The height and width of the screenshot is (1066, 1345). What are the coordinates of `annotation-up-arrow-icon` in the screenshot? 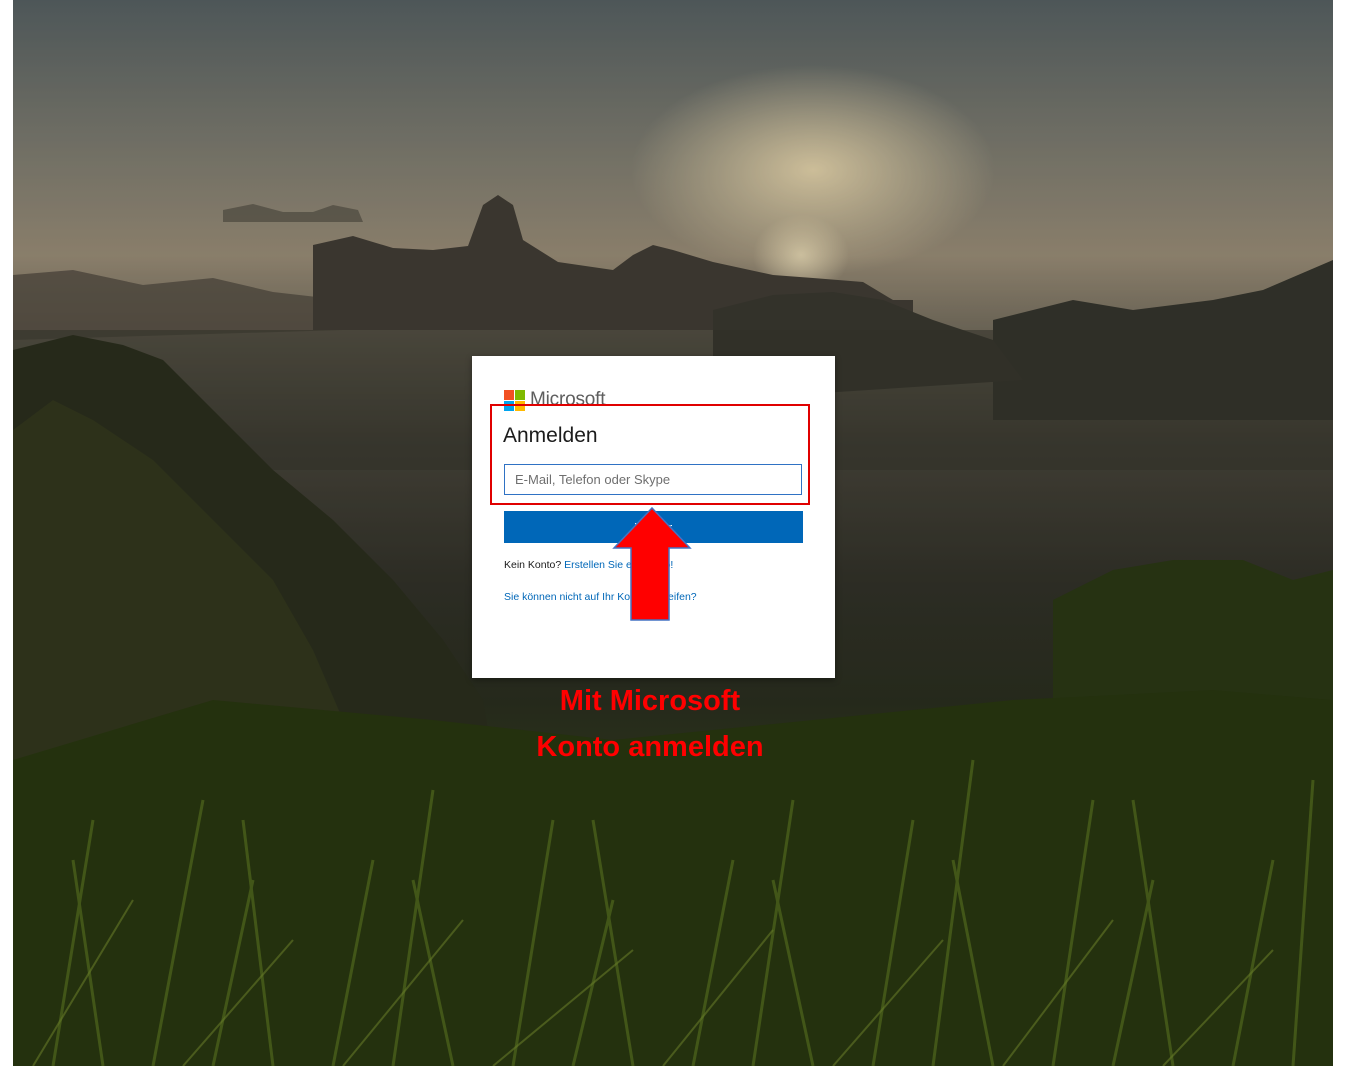 It's located at (652, 564).